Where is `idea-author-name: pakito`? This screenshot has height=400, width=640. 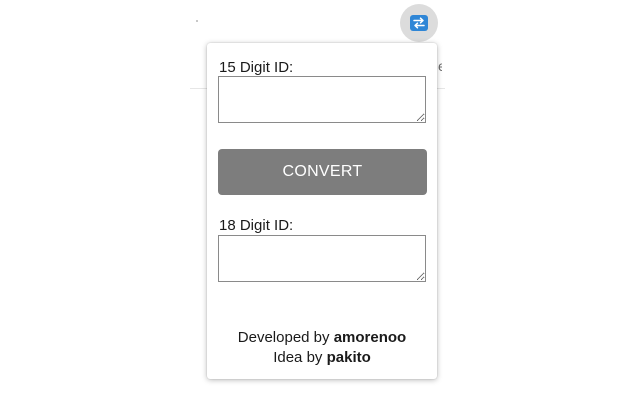 idea-author-name: pakito is located at coordinates (348, 357).